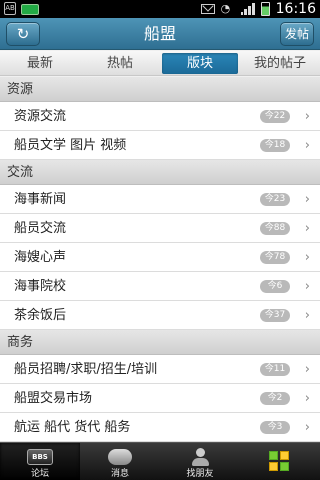  I want to click on list-item: 船员交流 今88 ›, so click(160, 228).